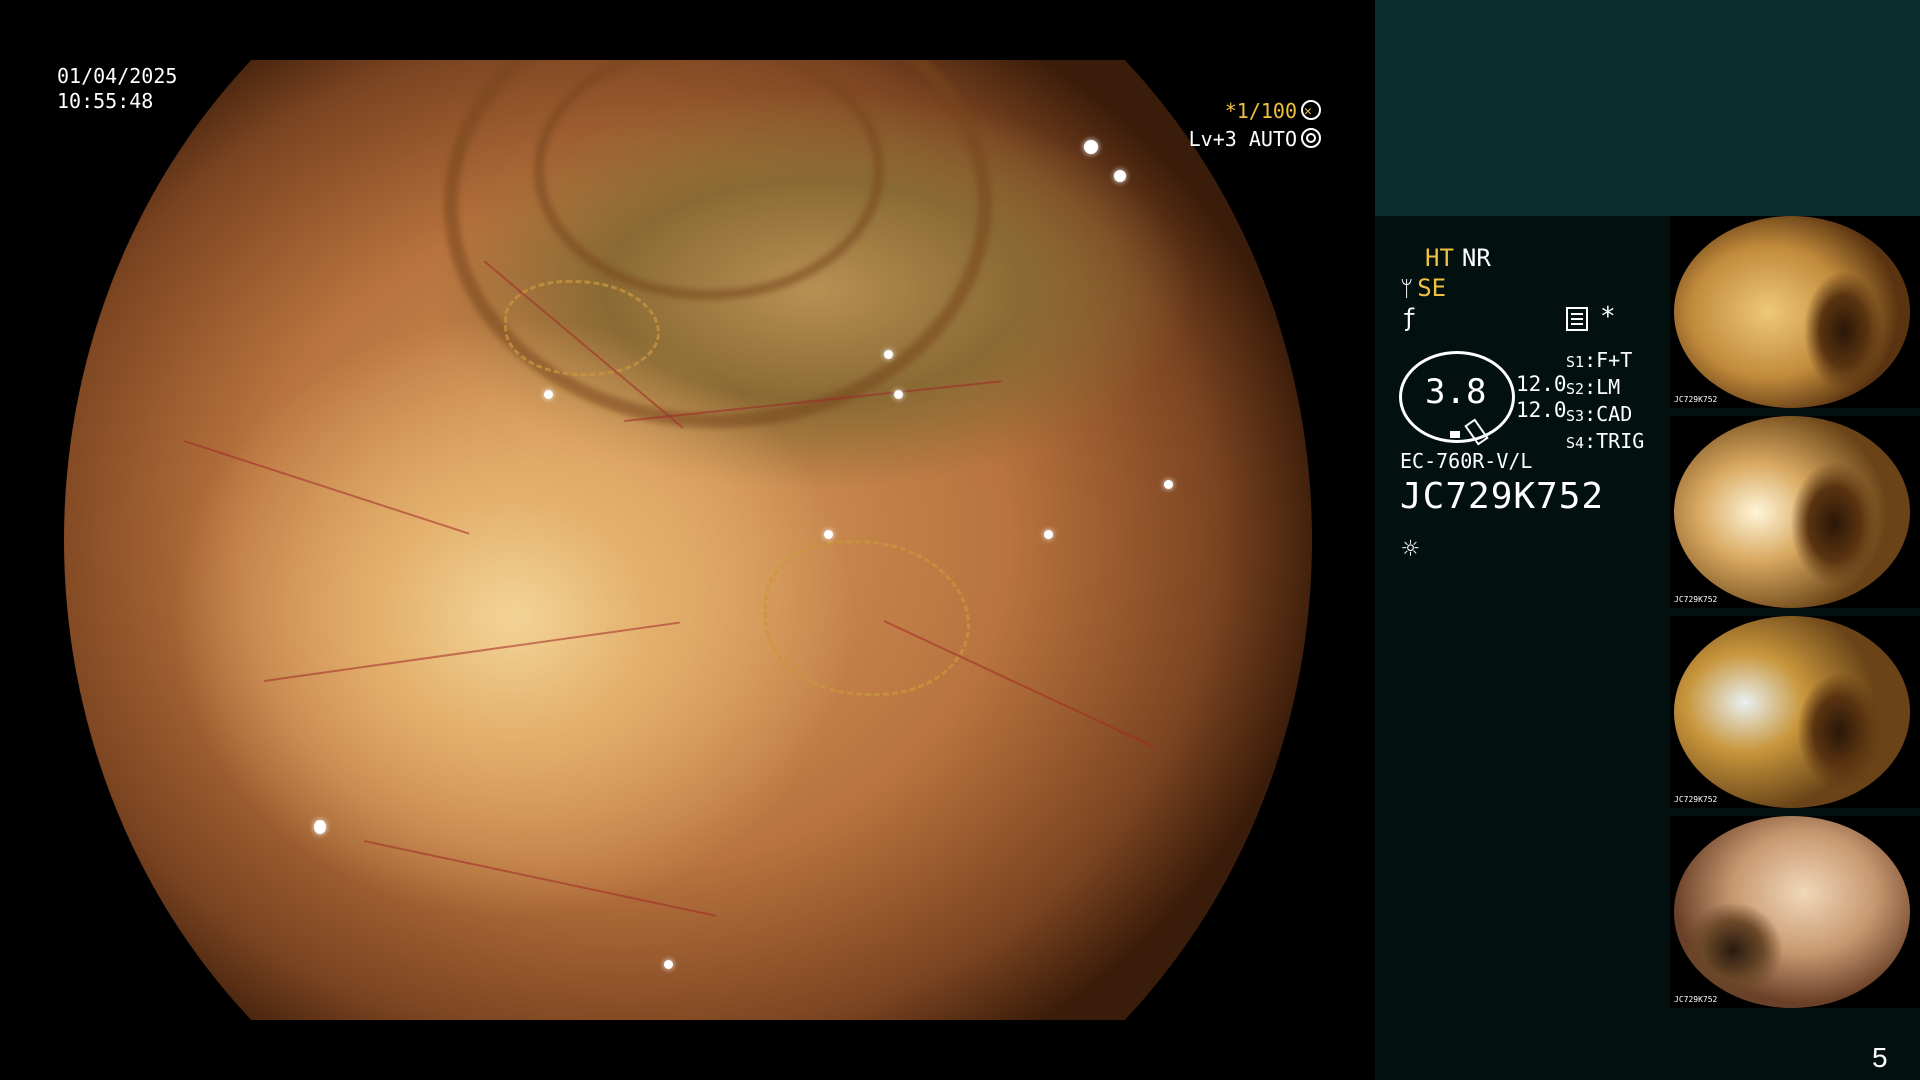 The image size is (1920, 1080). What do you see at coordinates (117, 76) in the screenshot?
I see `date-label: 01/04/2025` at bounding box center [117, 76].